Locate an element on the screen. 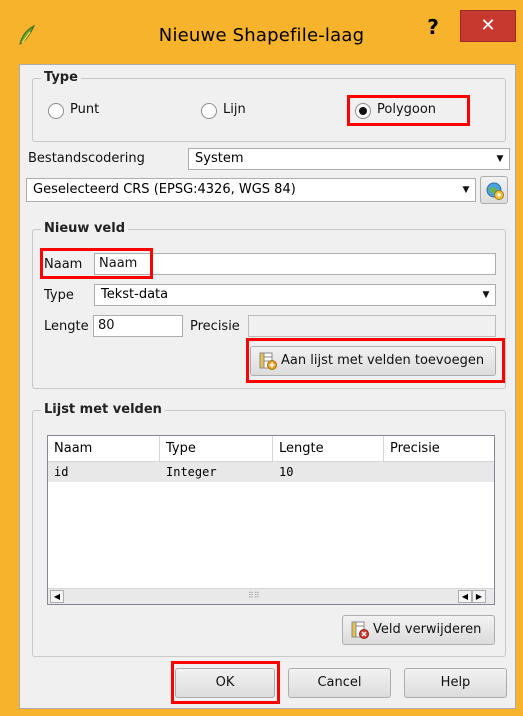  globe-gear-icon is located at coordinates (495, 196).